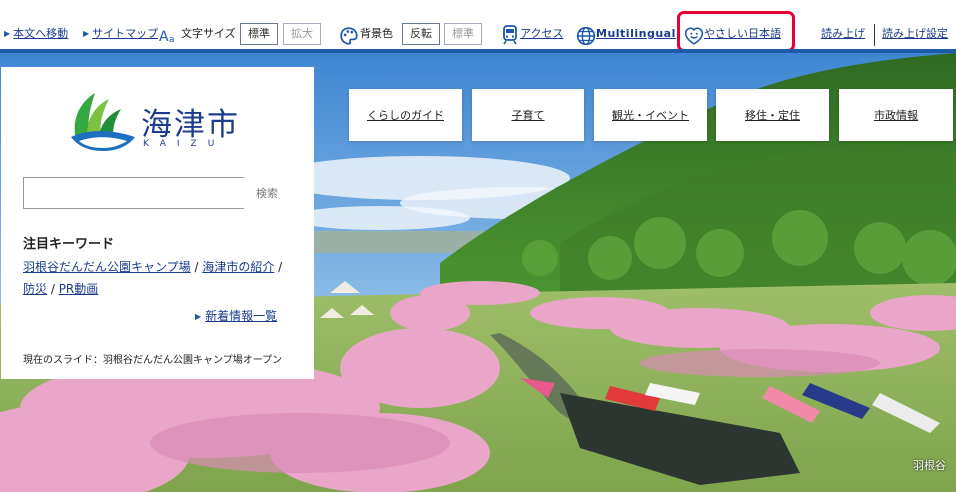  What do you see at coordinates (874, 35) in the screenshot?
I see `toolbar-divider` at bounding box center [874, 35].